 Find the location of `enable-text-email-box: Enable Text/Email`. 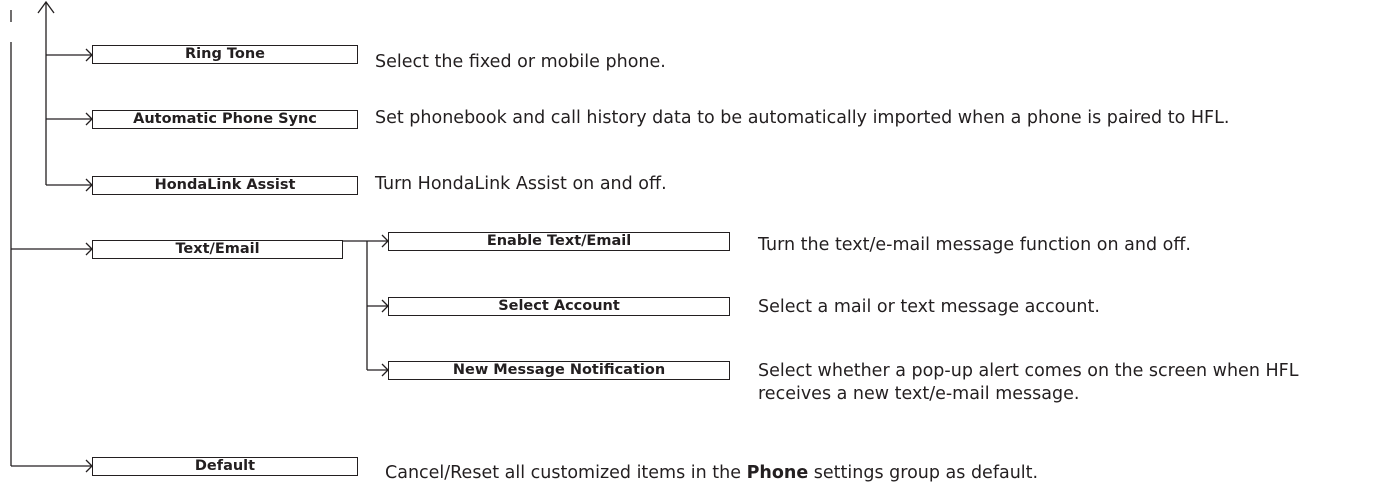

enable-text-email-box: Enable Text/Email is located at coordinates (559, 241).